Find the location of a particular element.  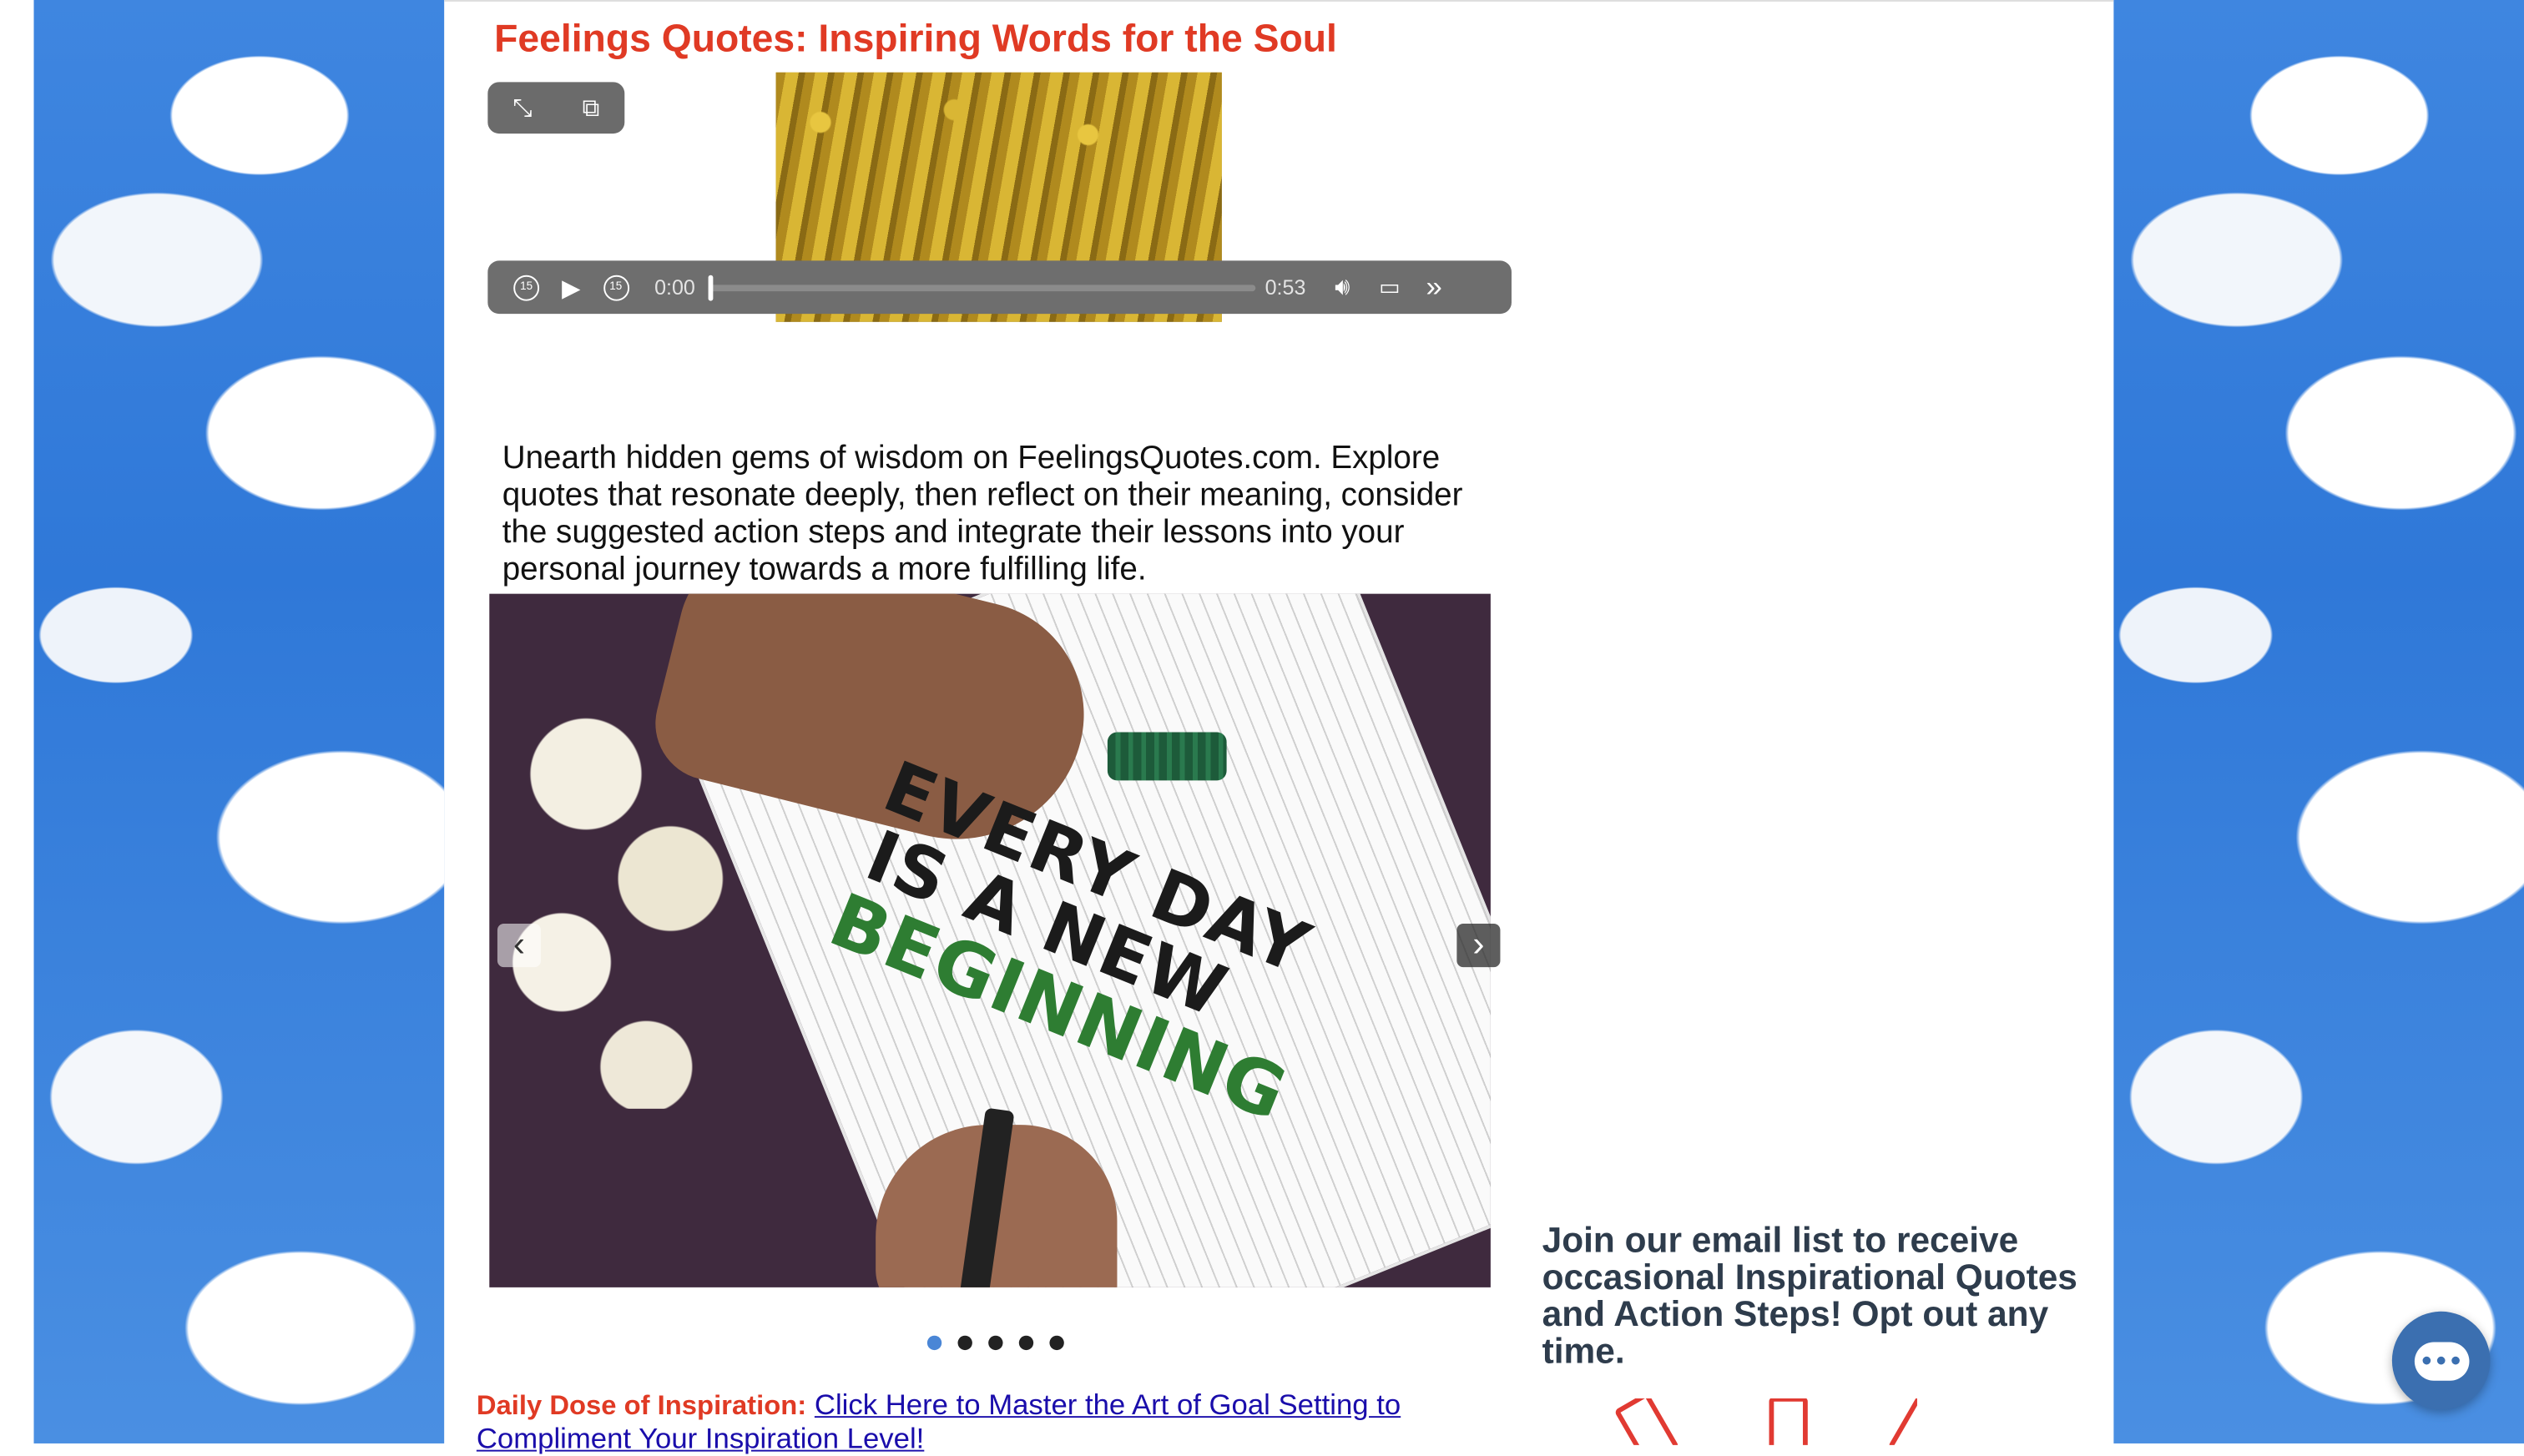

picture-in-picture-icon: ⧉ is located at coordinates (591, 108).